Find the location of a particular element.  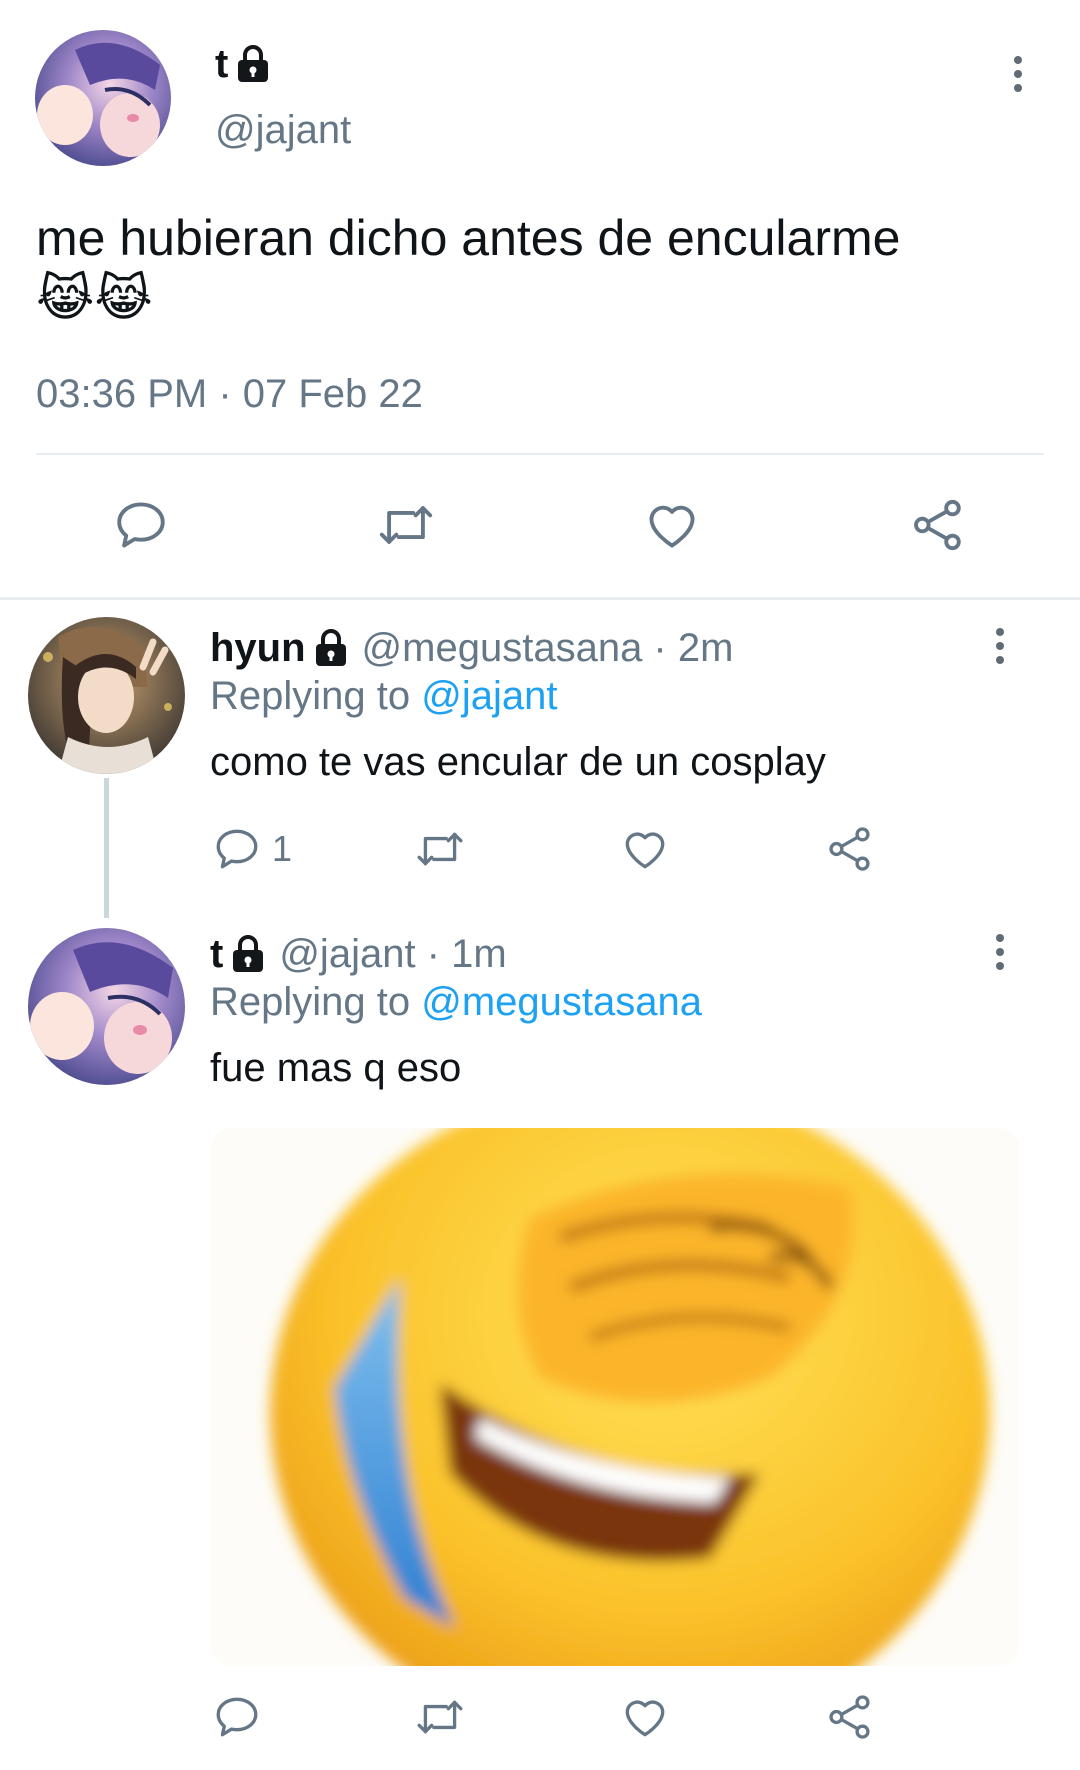

reply1-more-button is located at coordinates (1000, 646).